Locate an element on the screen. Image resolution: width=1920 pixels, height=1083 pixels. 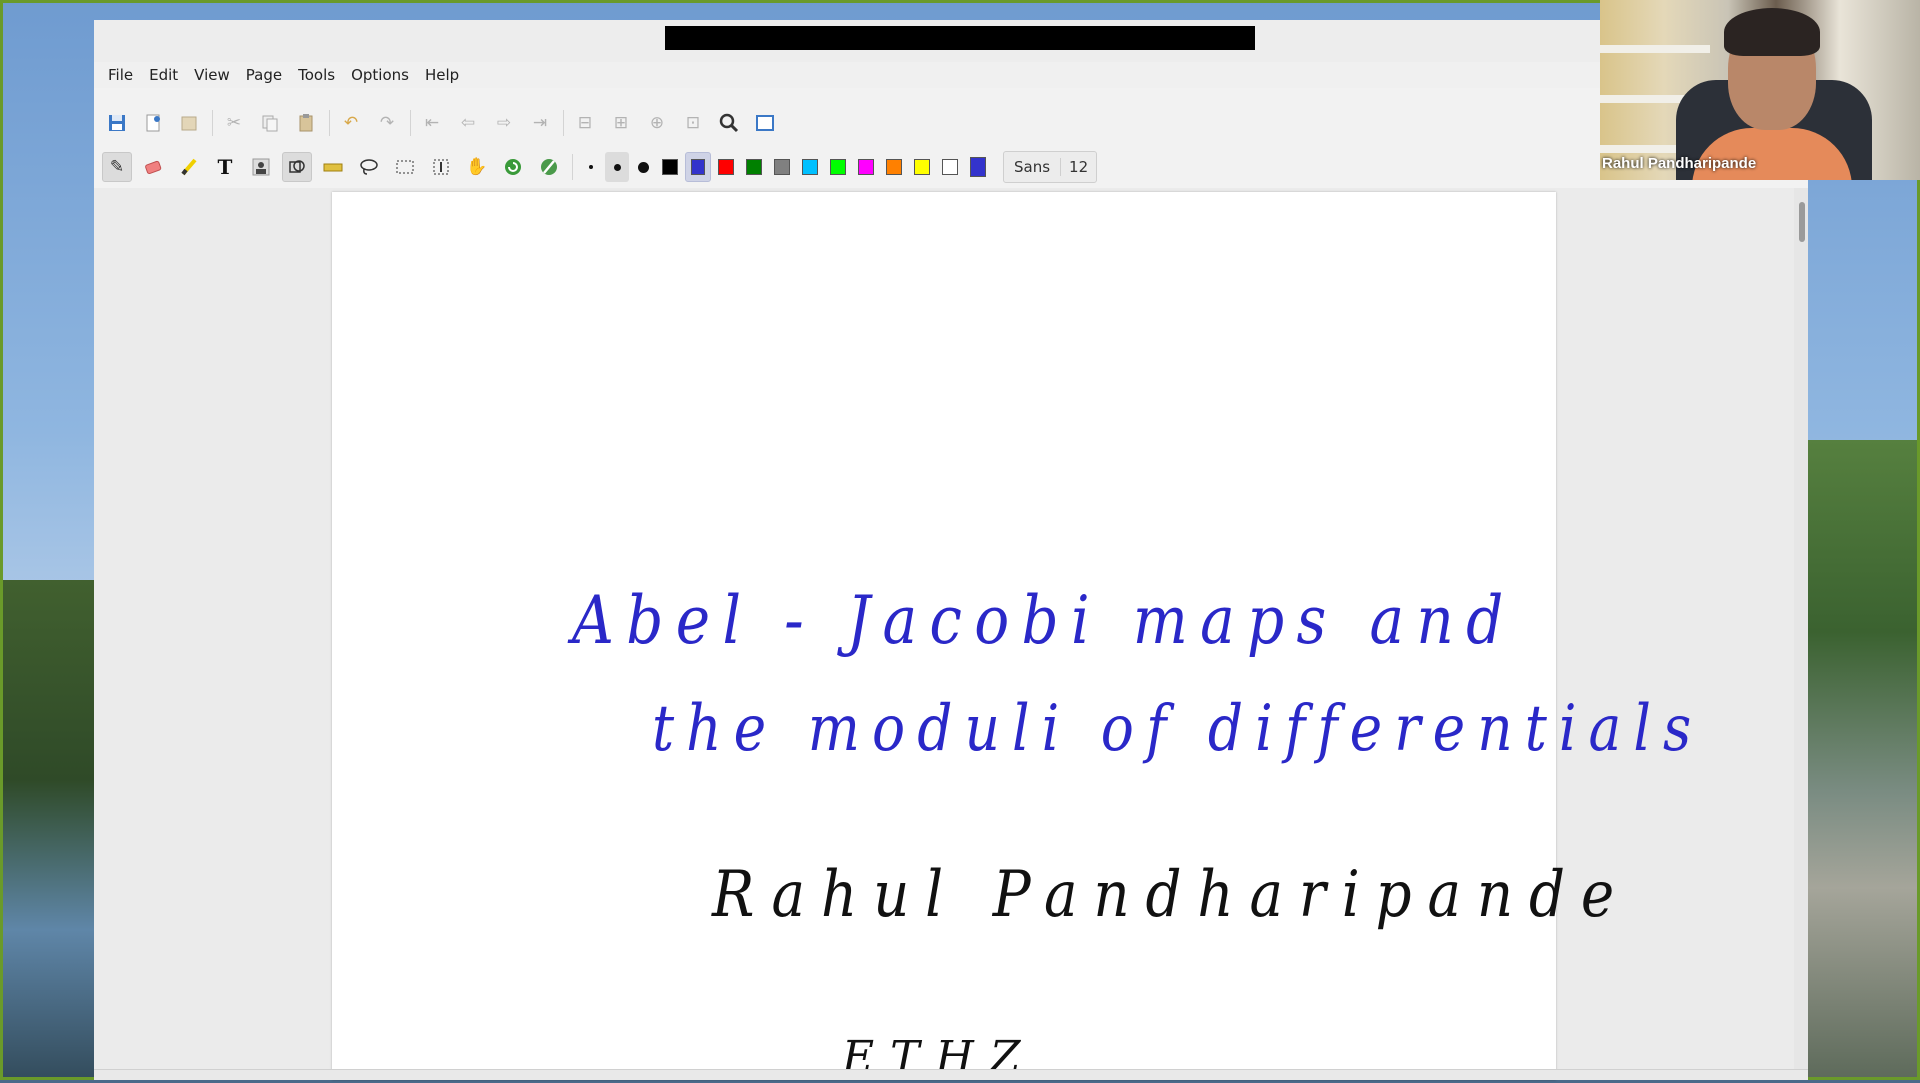
menu-bar: File Edit View Page Tools Options Help is located at coordinates (951, 75).